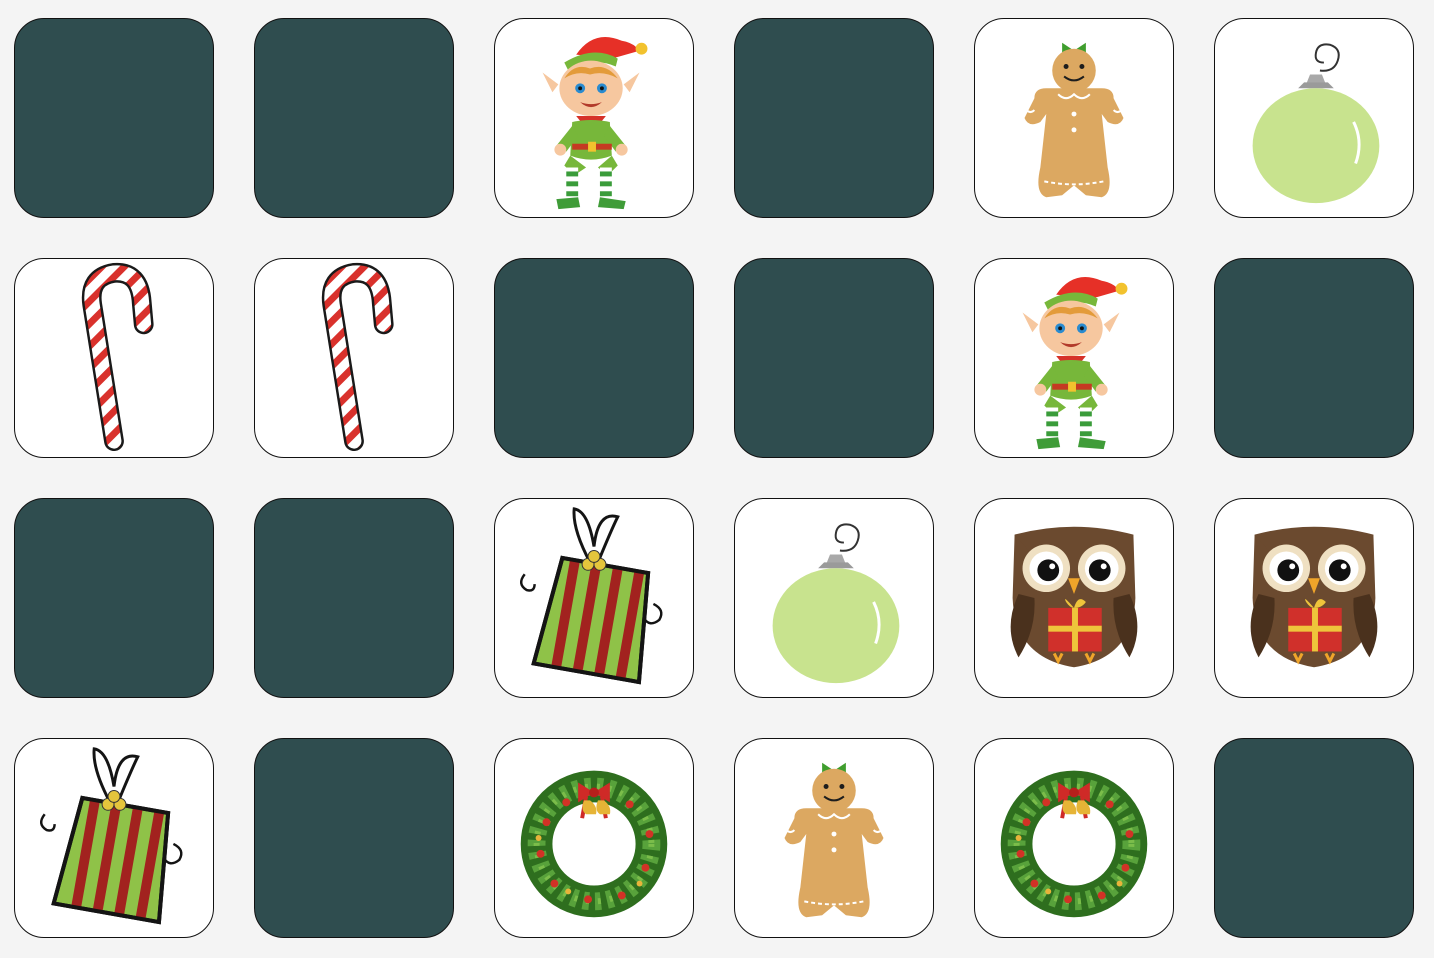  I want to click on card-hidden-r2c6, so click(1314, 358).